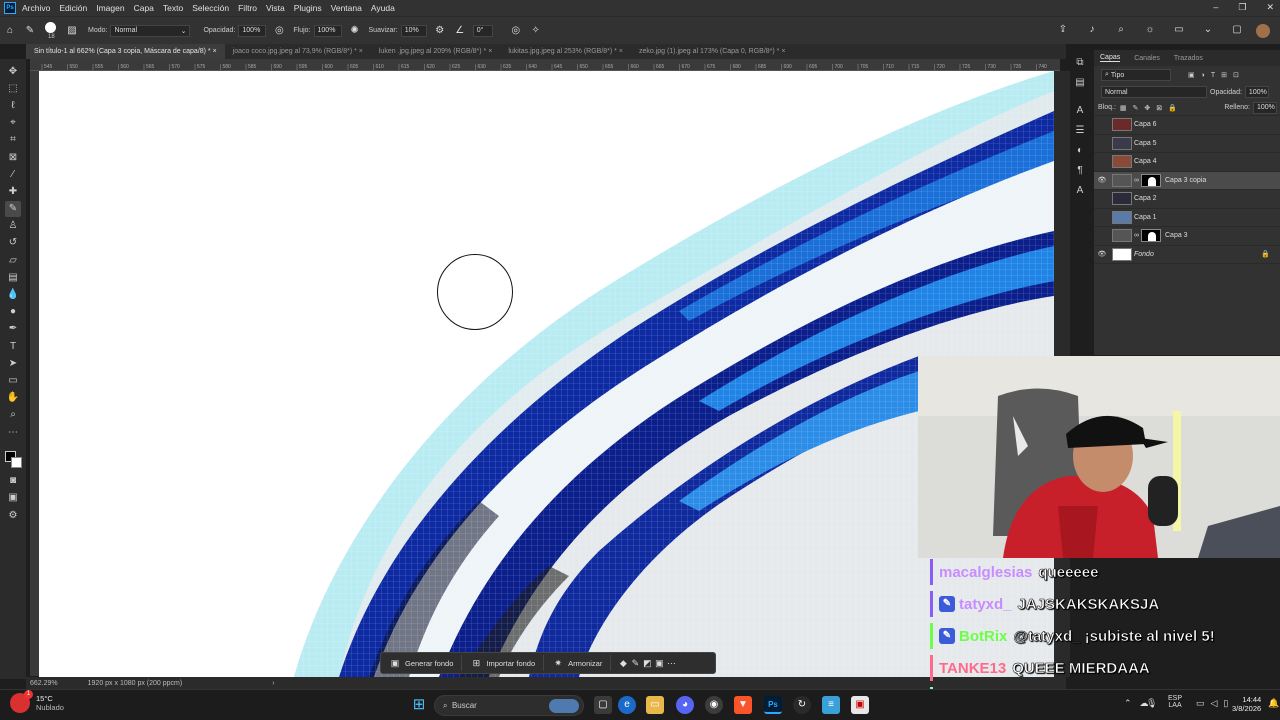 This screenshot has height=720, width=1280. I want to click on zoom-tool-icon: ⌕, so click(13, 415).